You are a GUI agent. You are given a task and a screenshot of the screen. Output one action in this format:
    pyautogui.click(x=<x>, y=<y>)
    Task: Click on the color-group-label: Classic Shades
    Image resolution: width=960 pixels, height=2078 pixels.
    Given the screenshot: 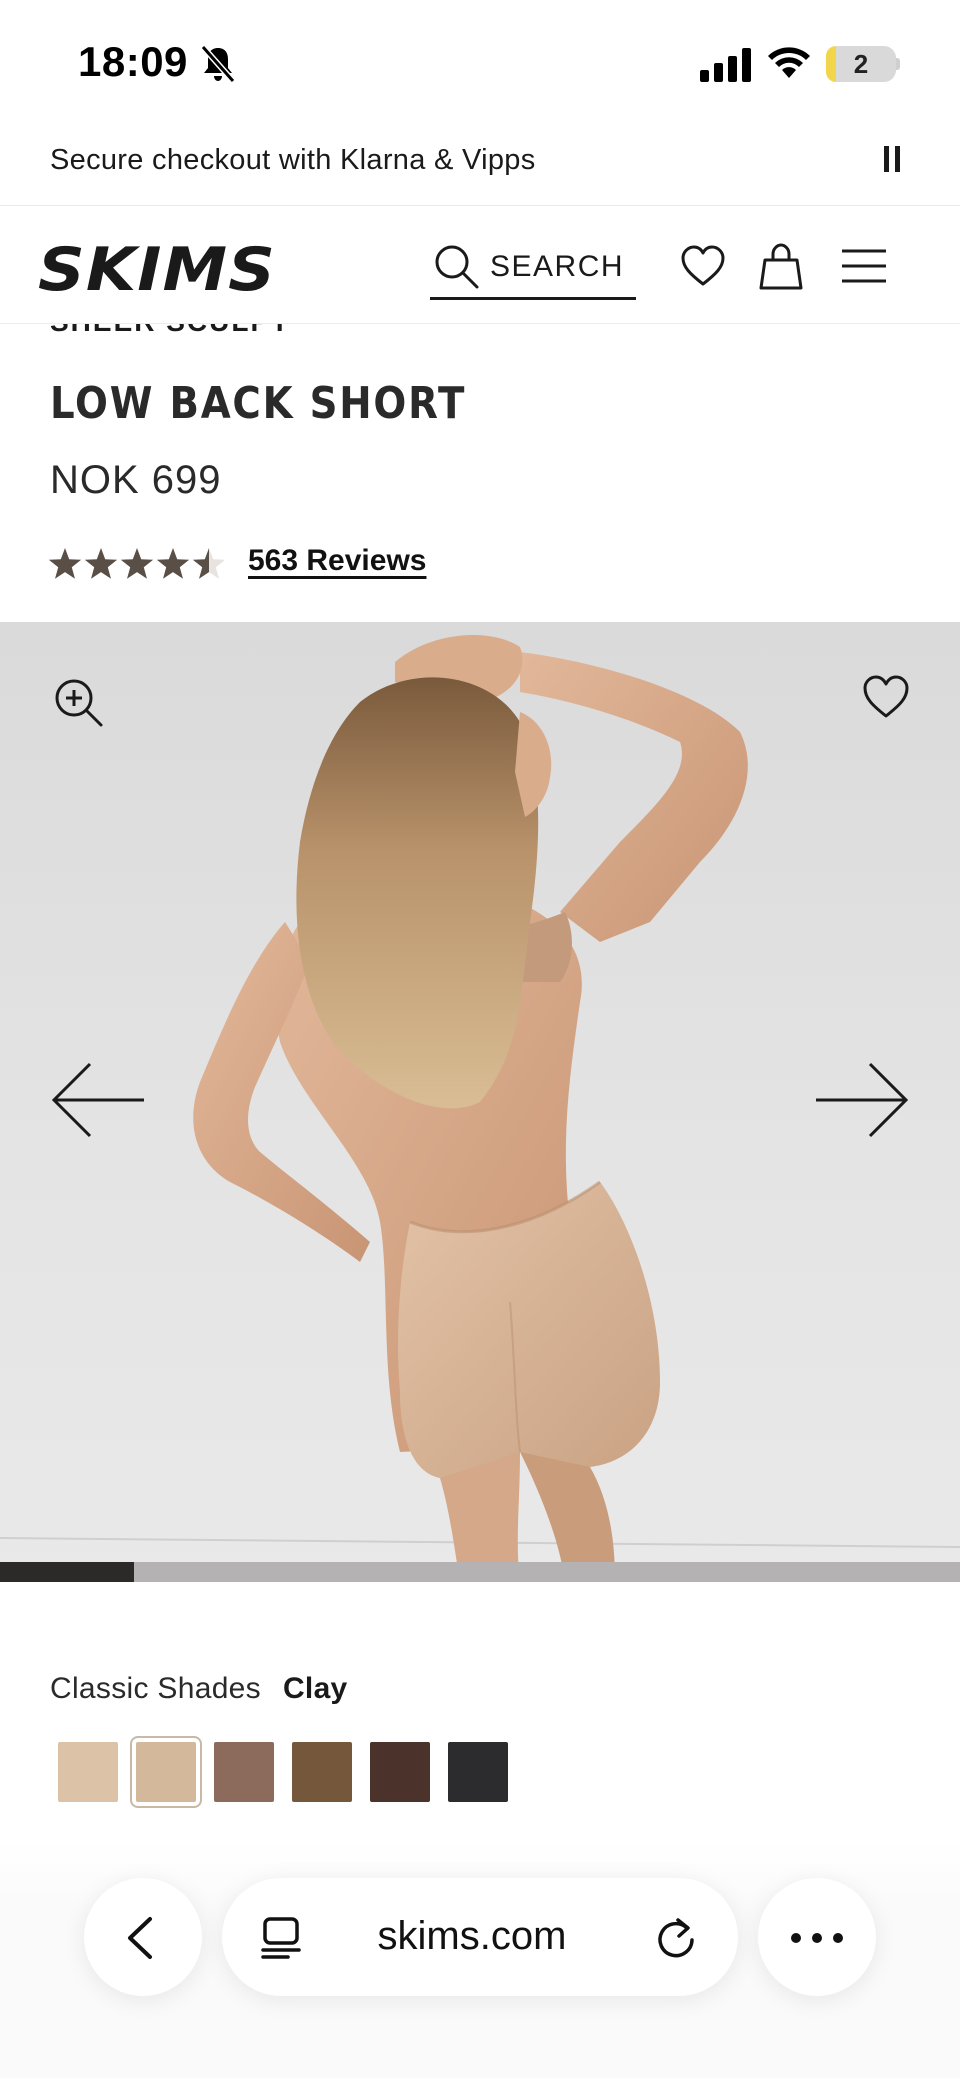 What is the action you would take?
    pyautogui.click(x=155, y=1688)
    